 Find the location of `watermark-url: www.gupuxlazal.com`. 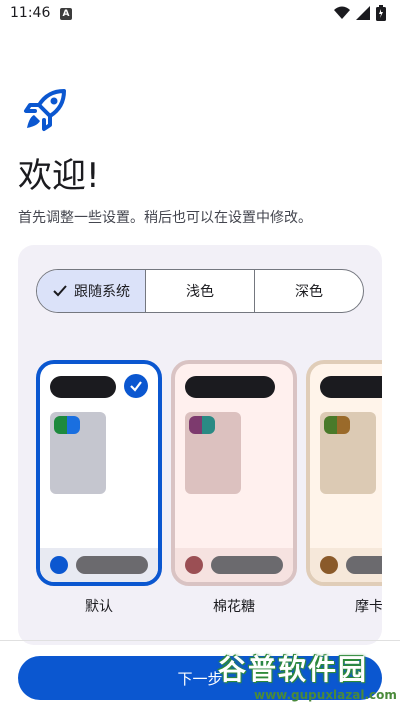

watermark-url: www.gupuxlazal.com is located at coordinates (325, 695).